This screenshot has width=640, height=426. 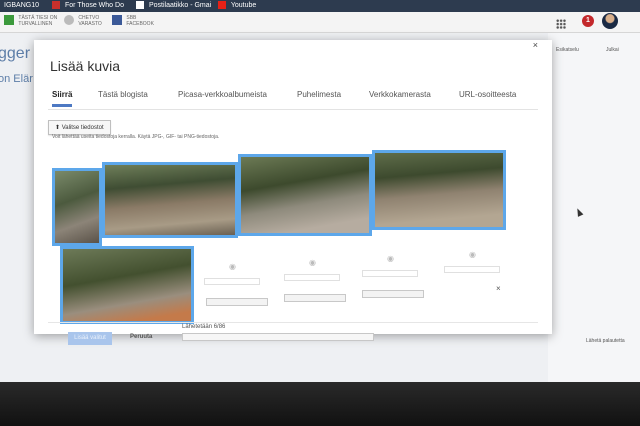 I want to click on browser-tab: For Those Who Do, so click(x=88, y=6).